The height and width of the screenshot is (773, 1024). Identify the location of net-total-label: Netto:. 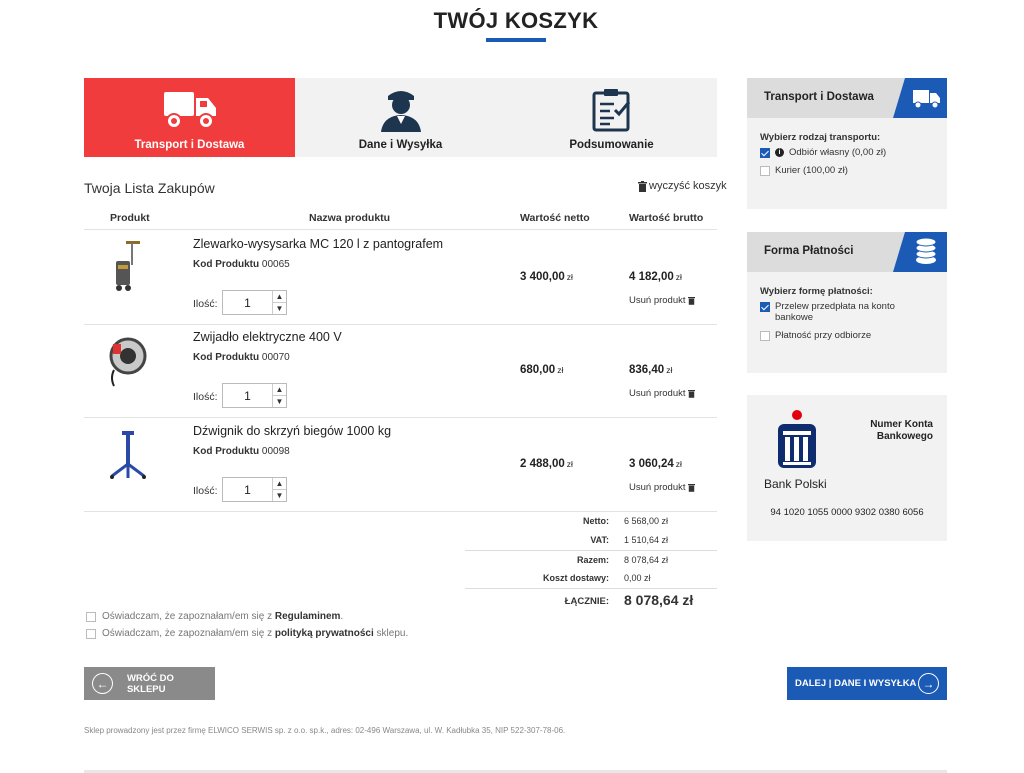
(596, 521).